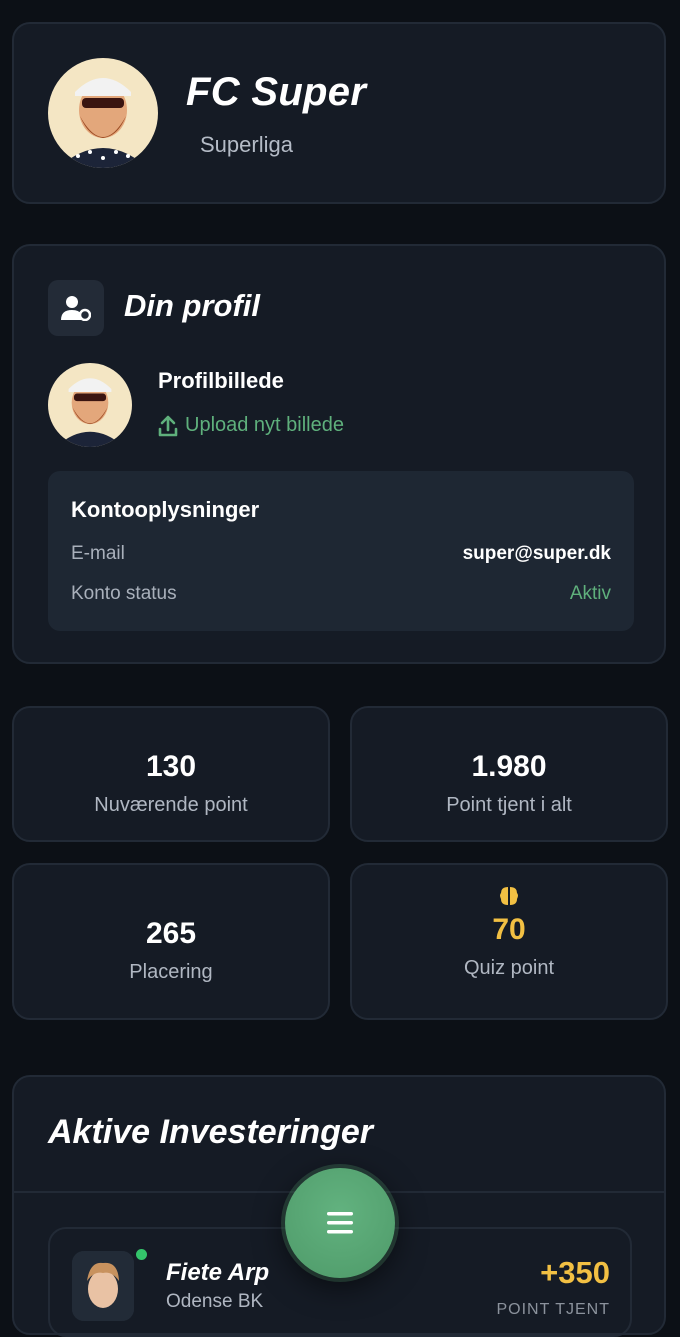 Image resolution: width=680 pixels, height=1337 pixels. What do you see at coordinates (171, 972) in the screenshot?
I see `stat-label: Placering` at bounding box center [171, 972].